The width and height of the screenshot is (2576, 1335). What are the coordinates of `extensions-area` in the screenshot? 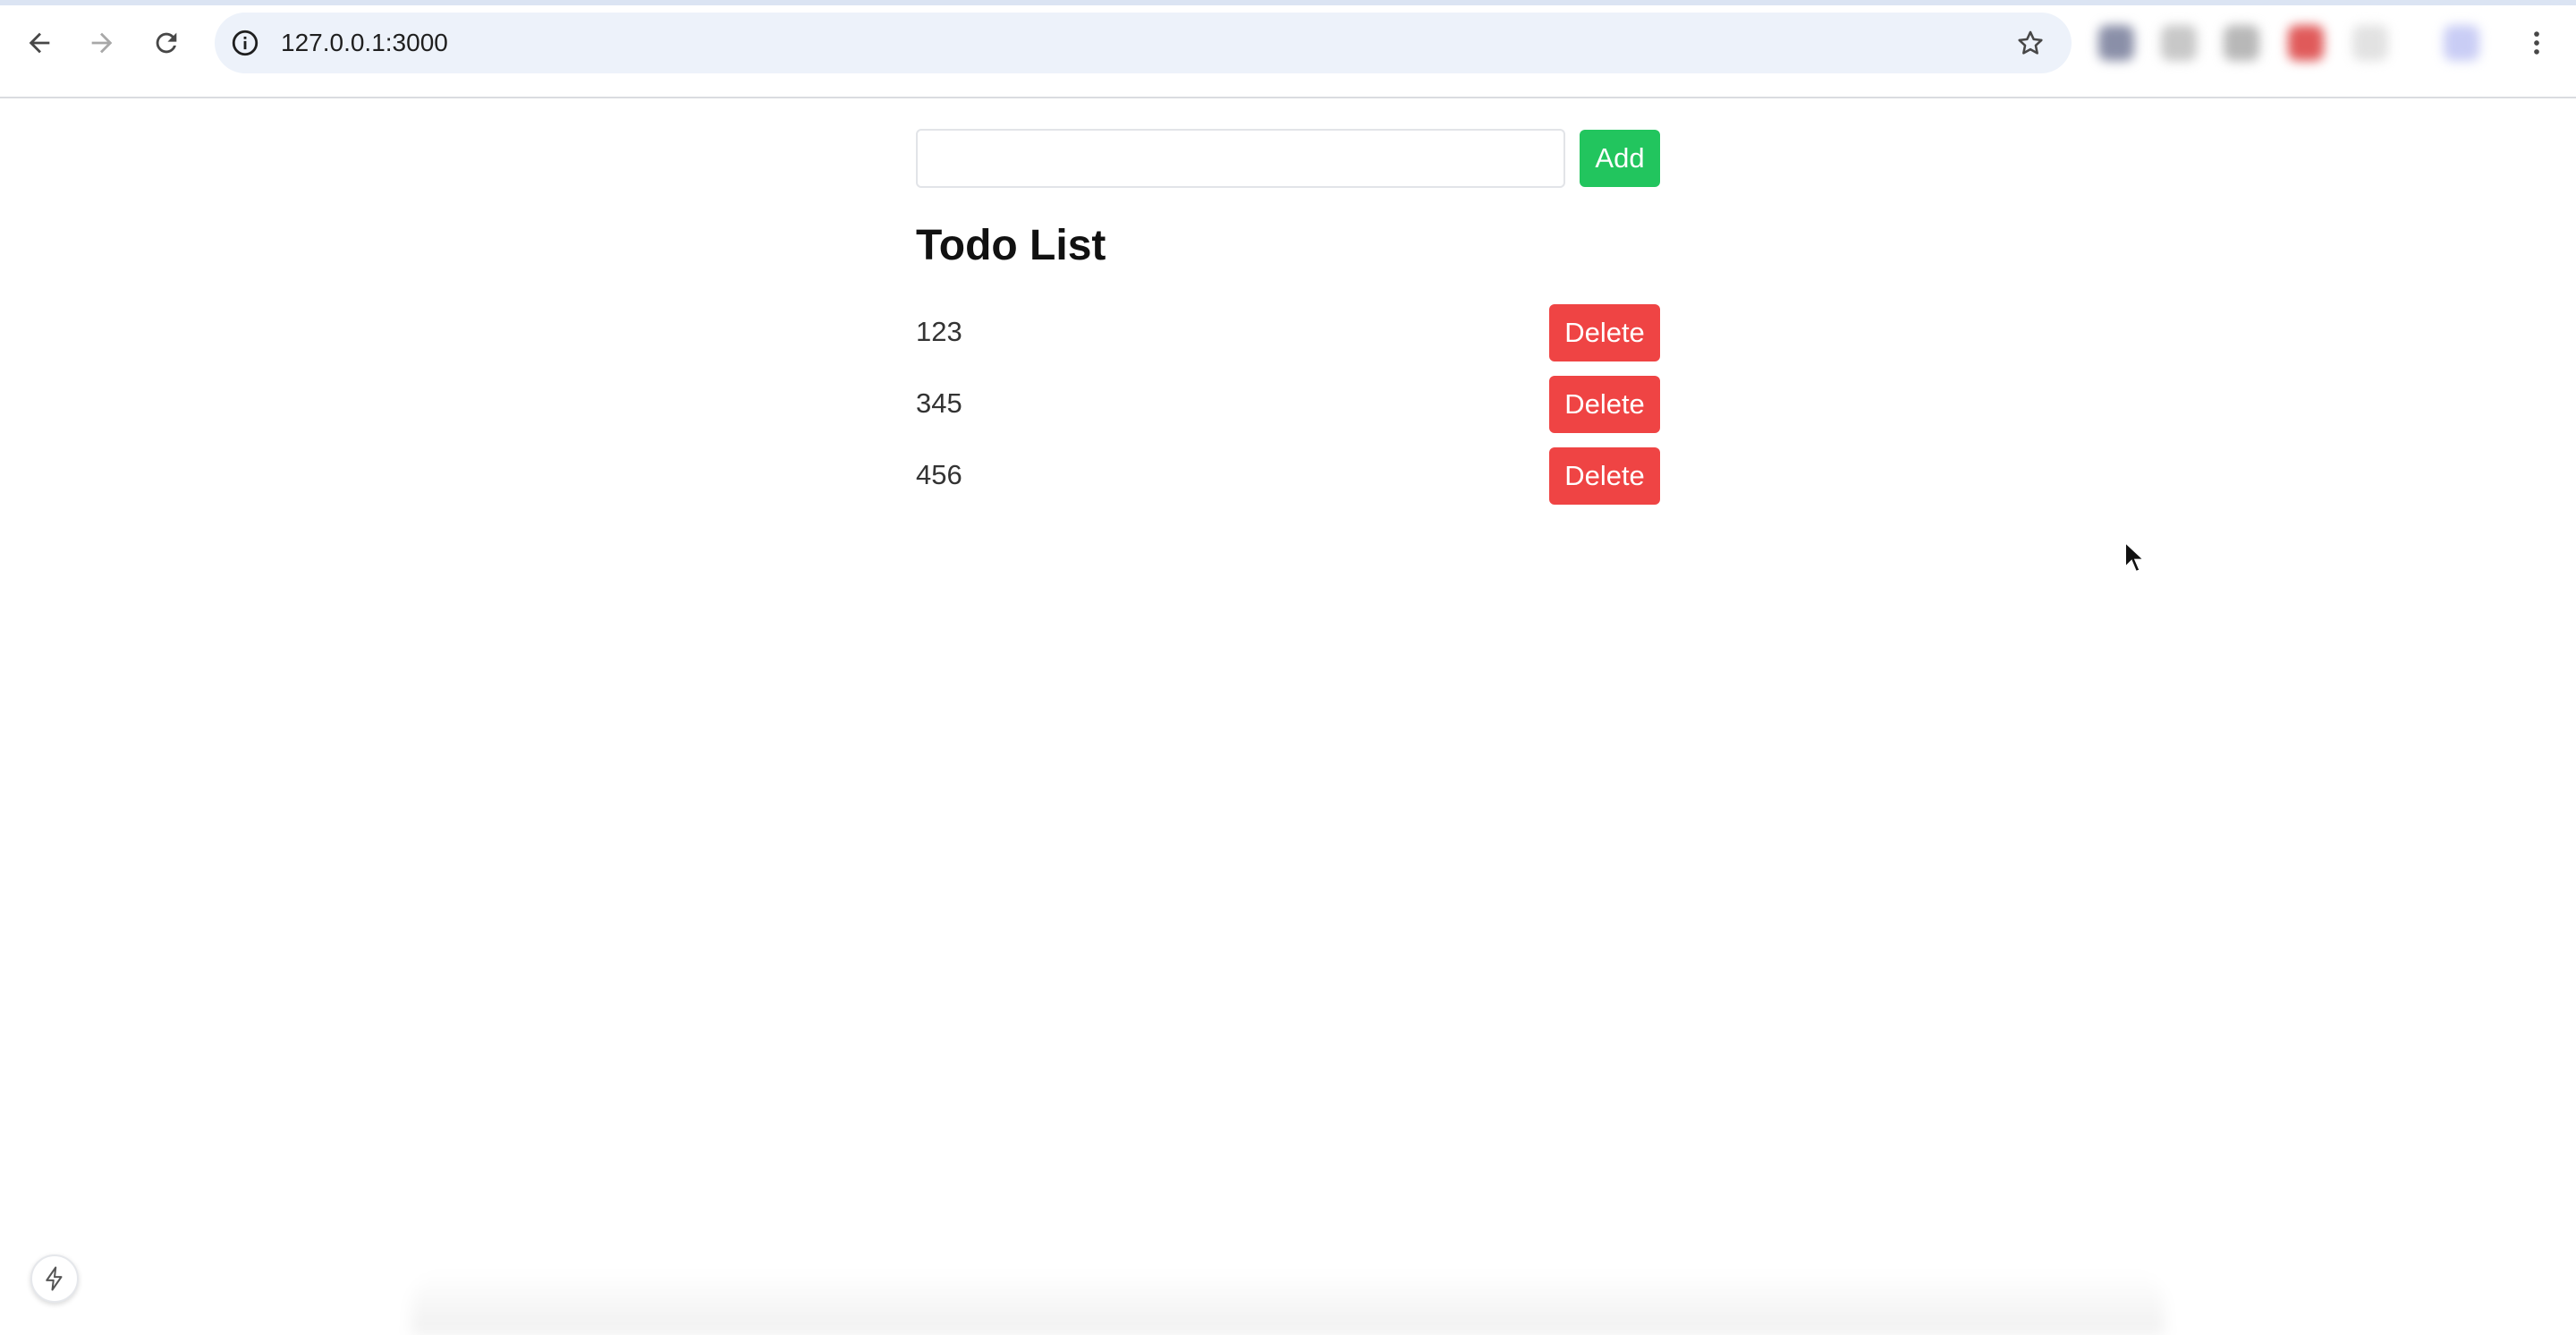 It's located at (2290, 43).